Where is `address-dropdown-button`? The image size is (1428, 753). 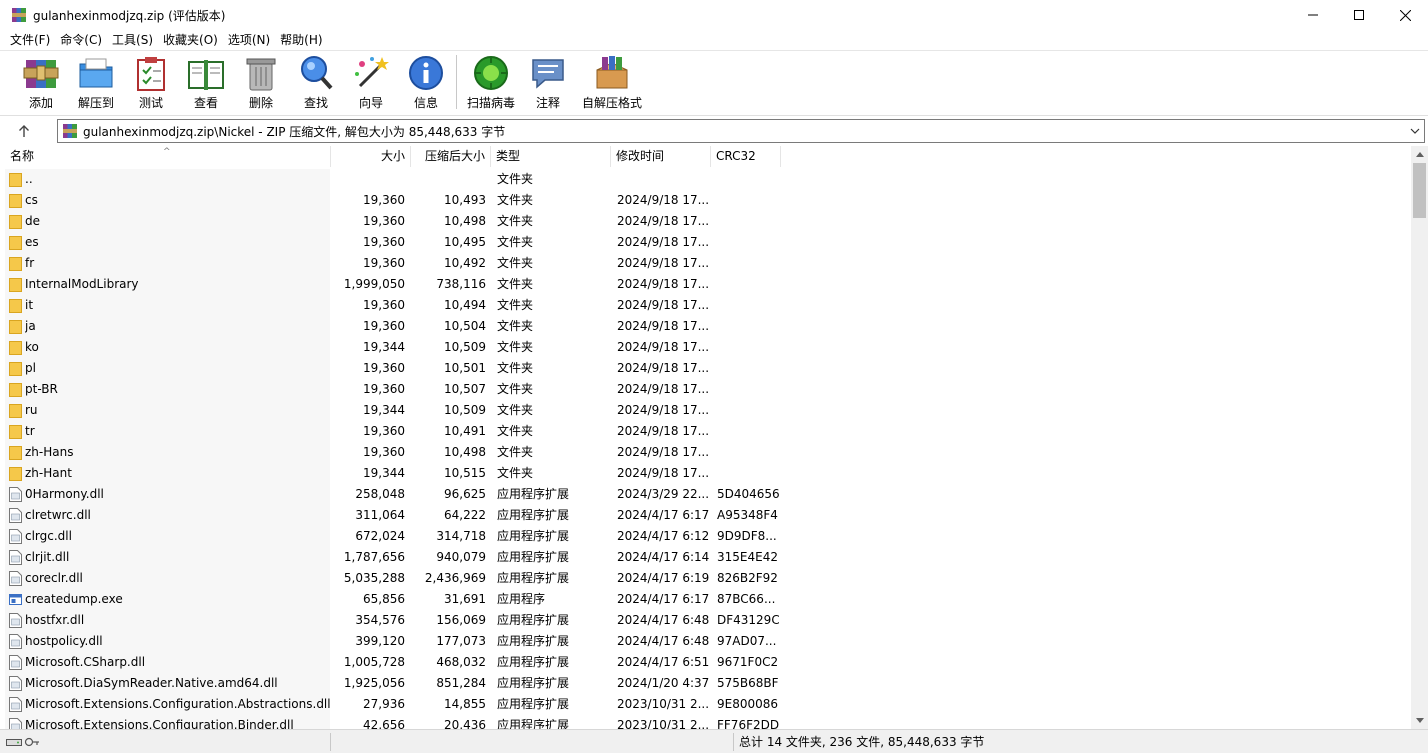
address-dropdown-button is located at coordinates (1415, 131).